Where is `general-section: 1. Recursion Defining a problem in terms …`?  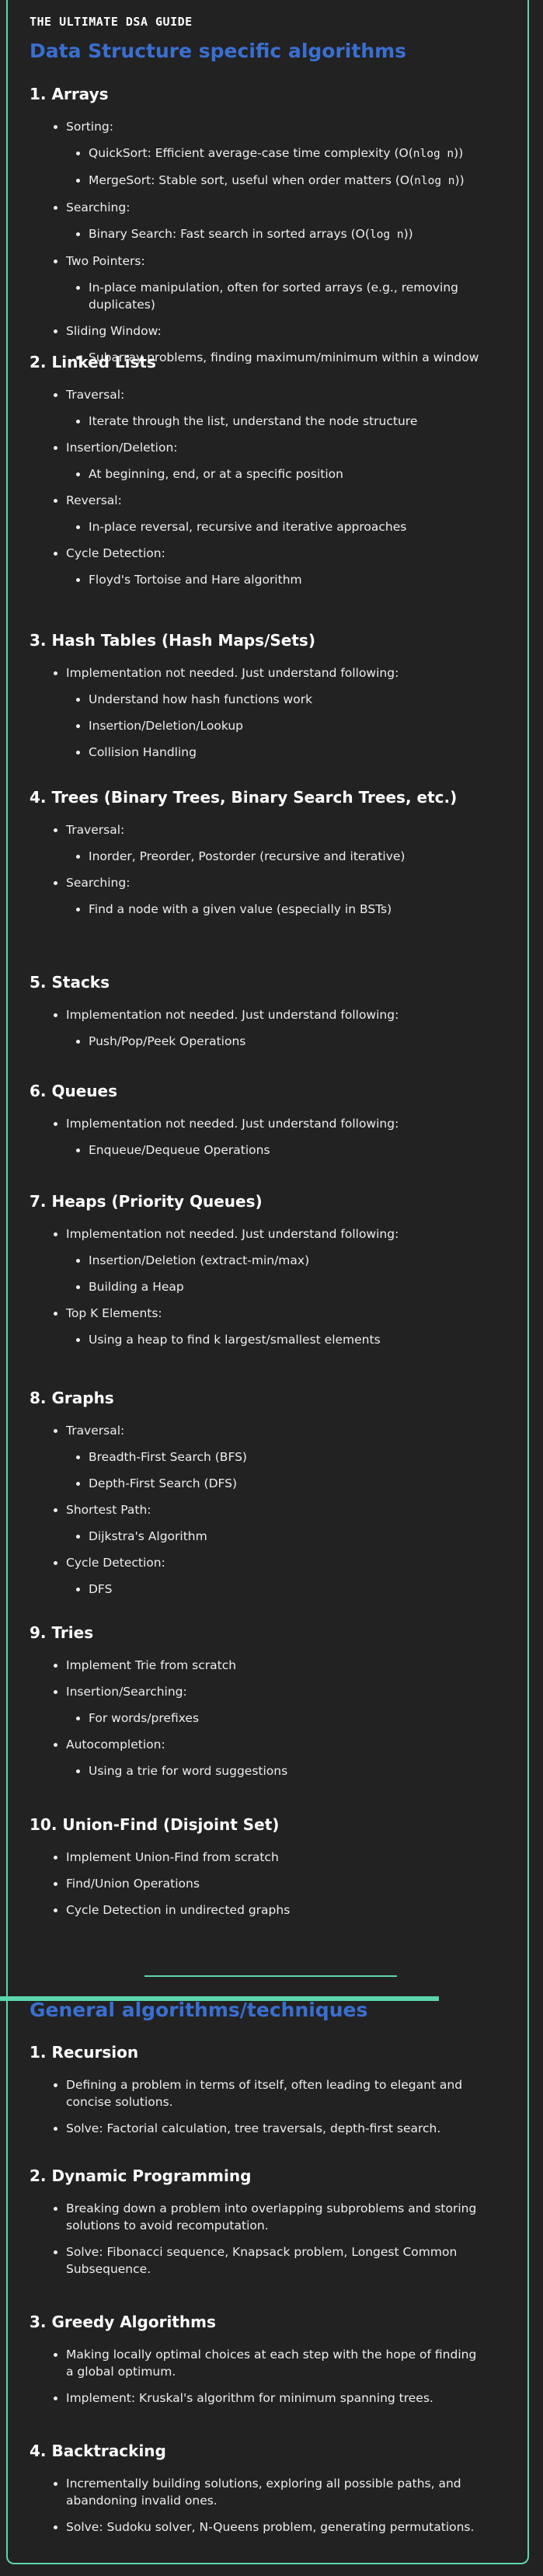 general-section: 1. Recursion Defining a problem in terms … is located at coordinates (270, 2093).